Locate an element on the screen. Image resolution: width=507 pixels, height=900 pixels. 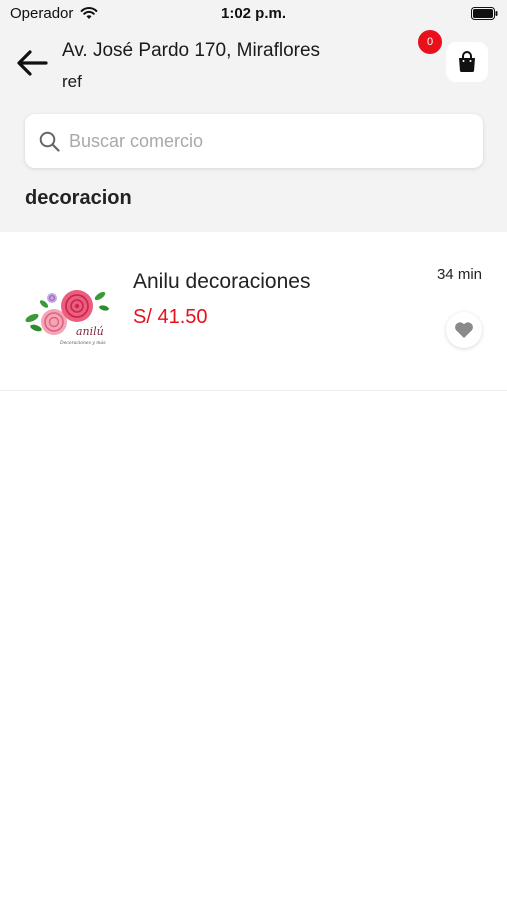
heart-icon is located at coordinates (464, 330).